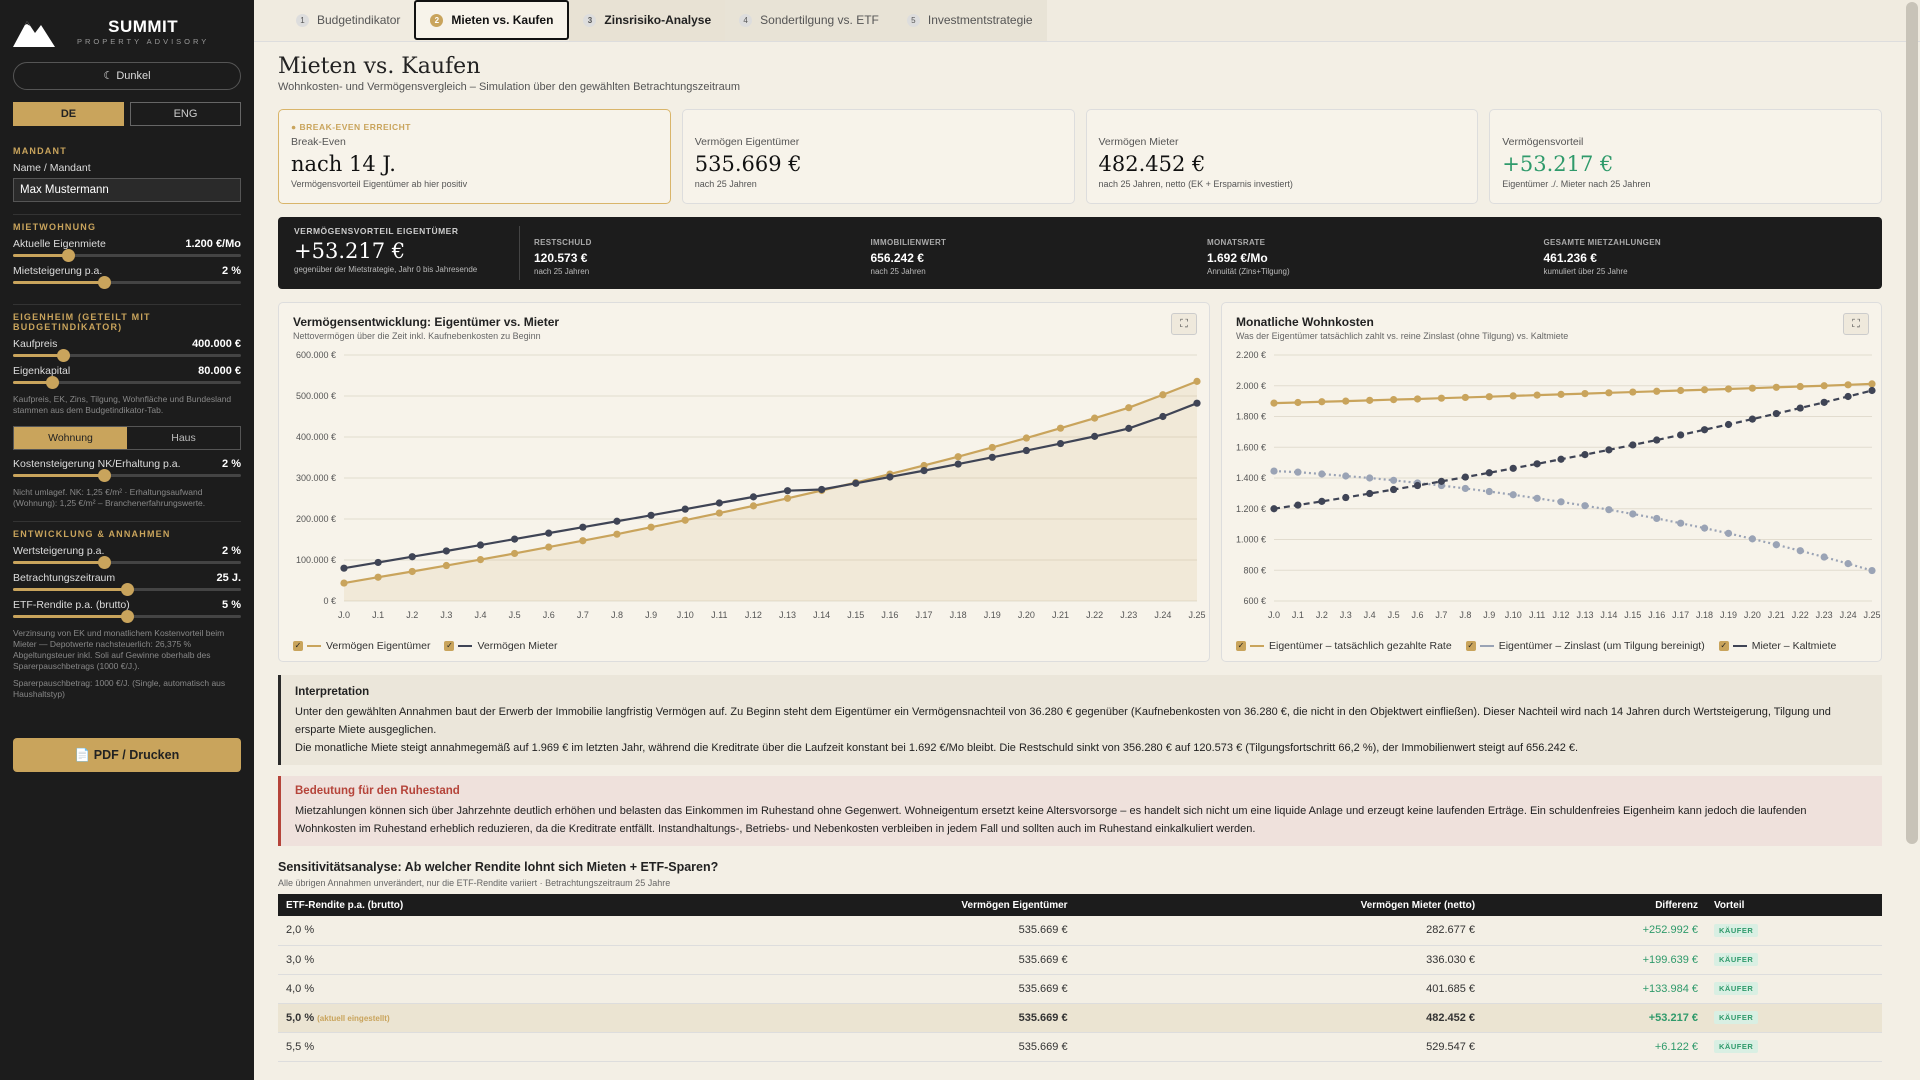 This screenshot has height=1080, width=1920. What do you see at coordinates (1298, 615) in the screenshot?
I see `x-tick-label: J.1` at bounding box center [1298, 615].